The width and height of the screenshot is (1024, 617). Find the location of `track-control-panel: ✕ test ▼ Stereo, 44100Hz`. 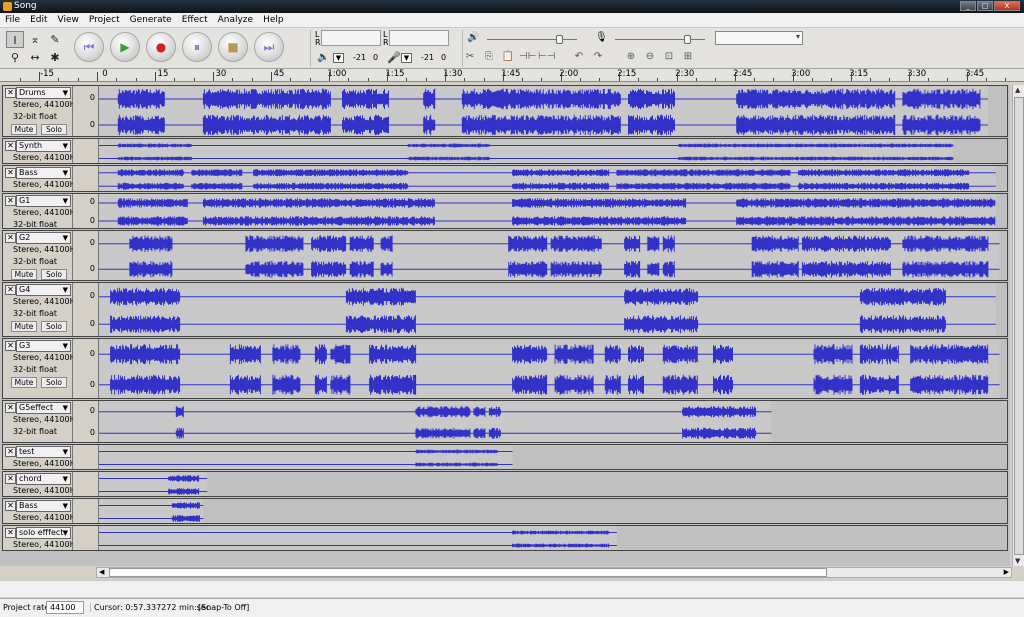

track-control-panel: ✕ test ▼ Stereo, 44100Hz is located at coordinates (41, 457).